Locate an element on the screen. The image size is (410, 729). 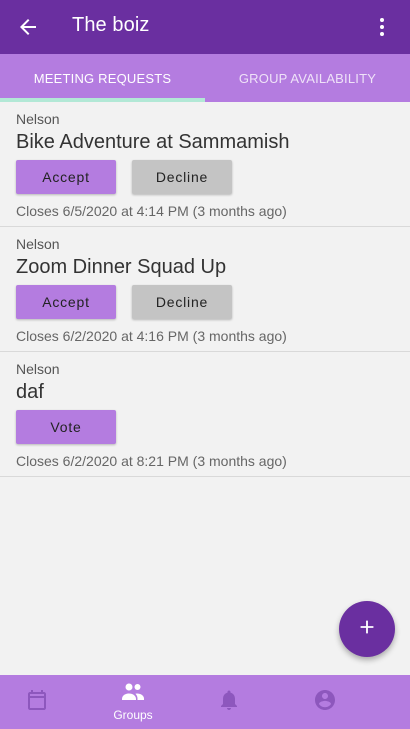
nav-item-calendar is located at coordinates (38, 702).